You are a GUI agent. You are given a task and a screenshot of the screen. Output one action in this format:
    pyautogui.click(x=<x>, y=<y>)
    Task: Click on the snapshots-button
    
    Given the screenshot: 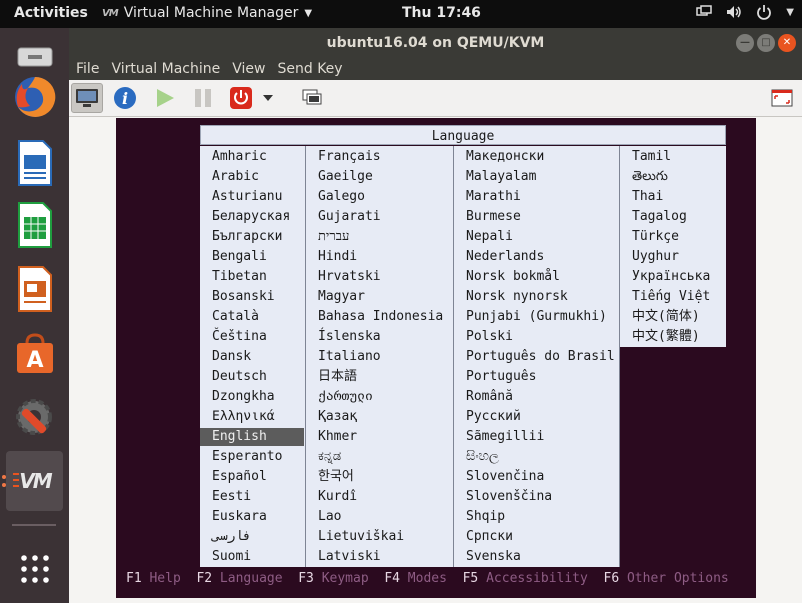 What is the action you would take?
    pyautogui.click(x=313, y=98)
    